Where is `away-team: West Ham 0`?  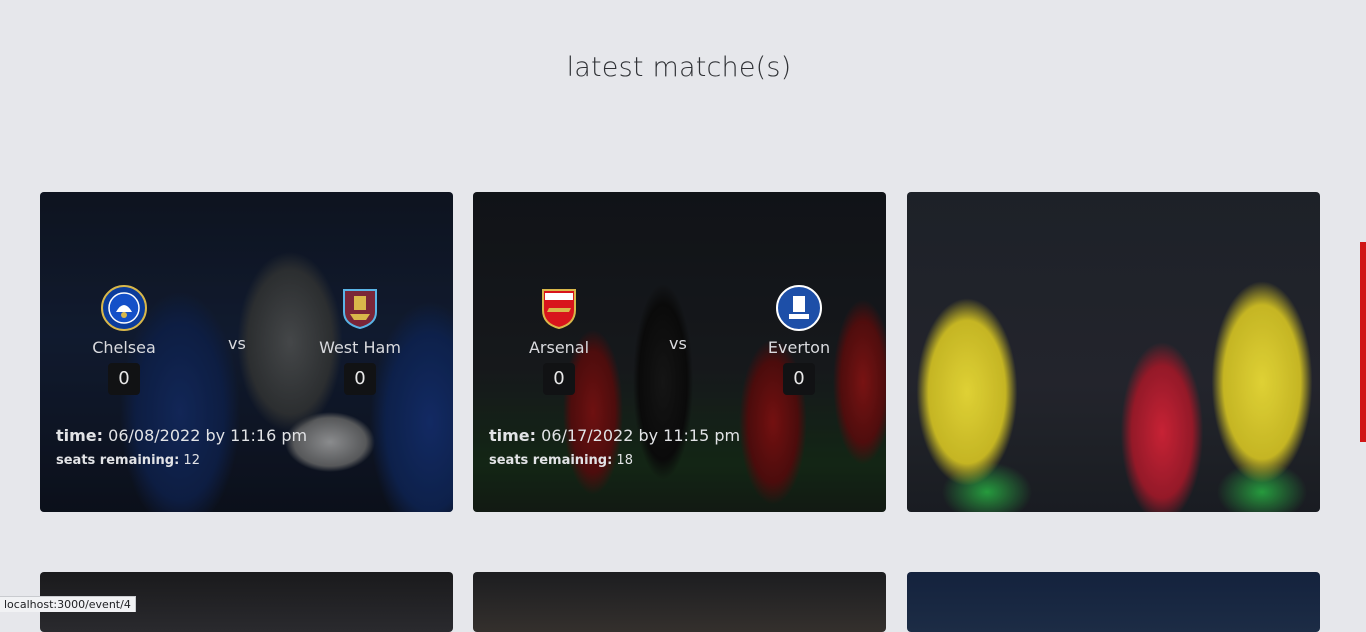
away-team: West Ham 0 is located at coordinates (360, 339).